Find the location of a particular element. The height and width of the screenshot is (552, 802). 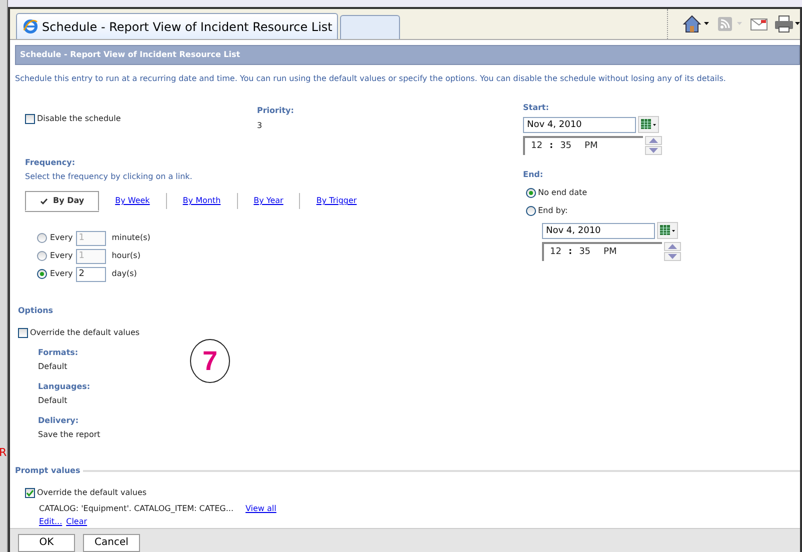

annotation-number: 7 is located at coordinates (210, 361).